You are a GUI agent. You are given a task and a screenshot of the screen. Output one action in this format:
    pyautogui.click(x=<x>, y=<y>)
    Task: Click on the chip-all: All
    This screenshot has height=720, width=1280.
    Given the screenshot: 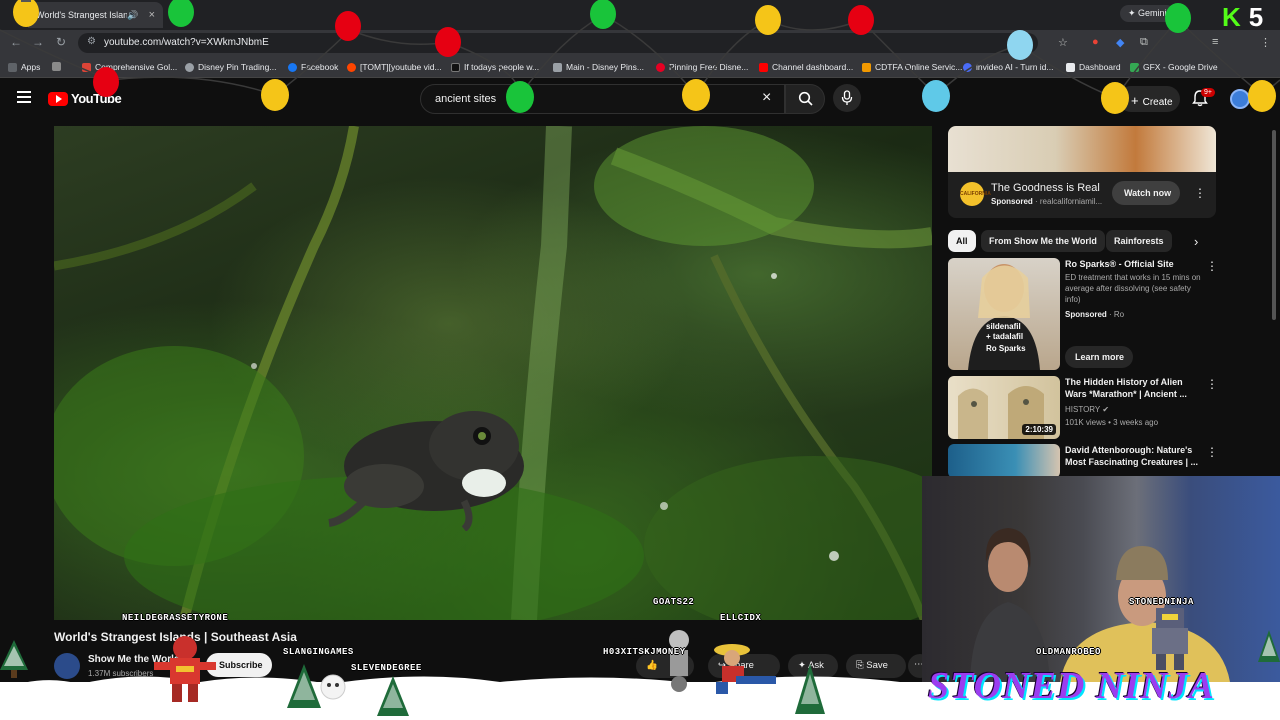 What is the action you would take?
    pyautogui.click(x=962, y=241)
    